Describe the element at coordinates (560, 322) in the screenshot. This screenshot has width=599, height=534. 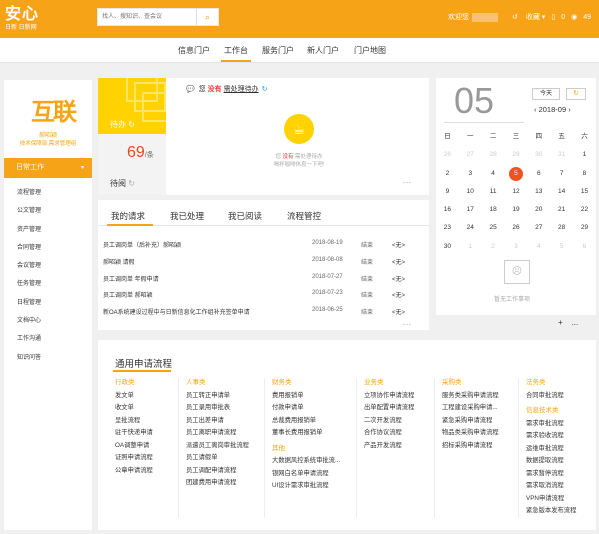
I see `add-event-button: +` at that location.